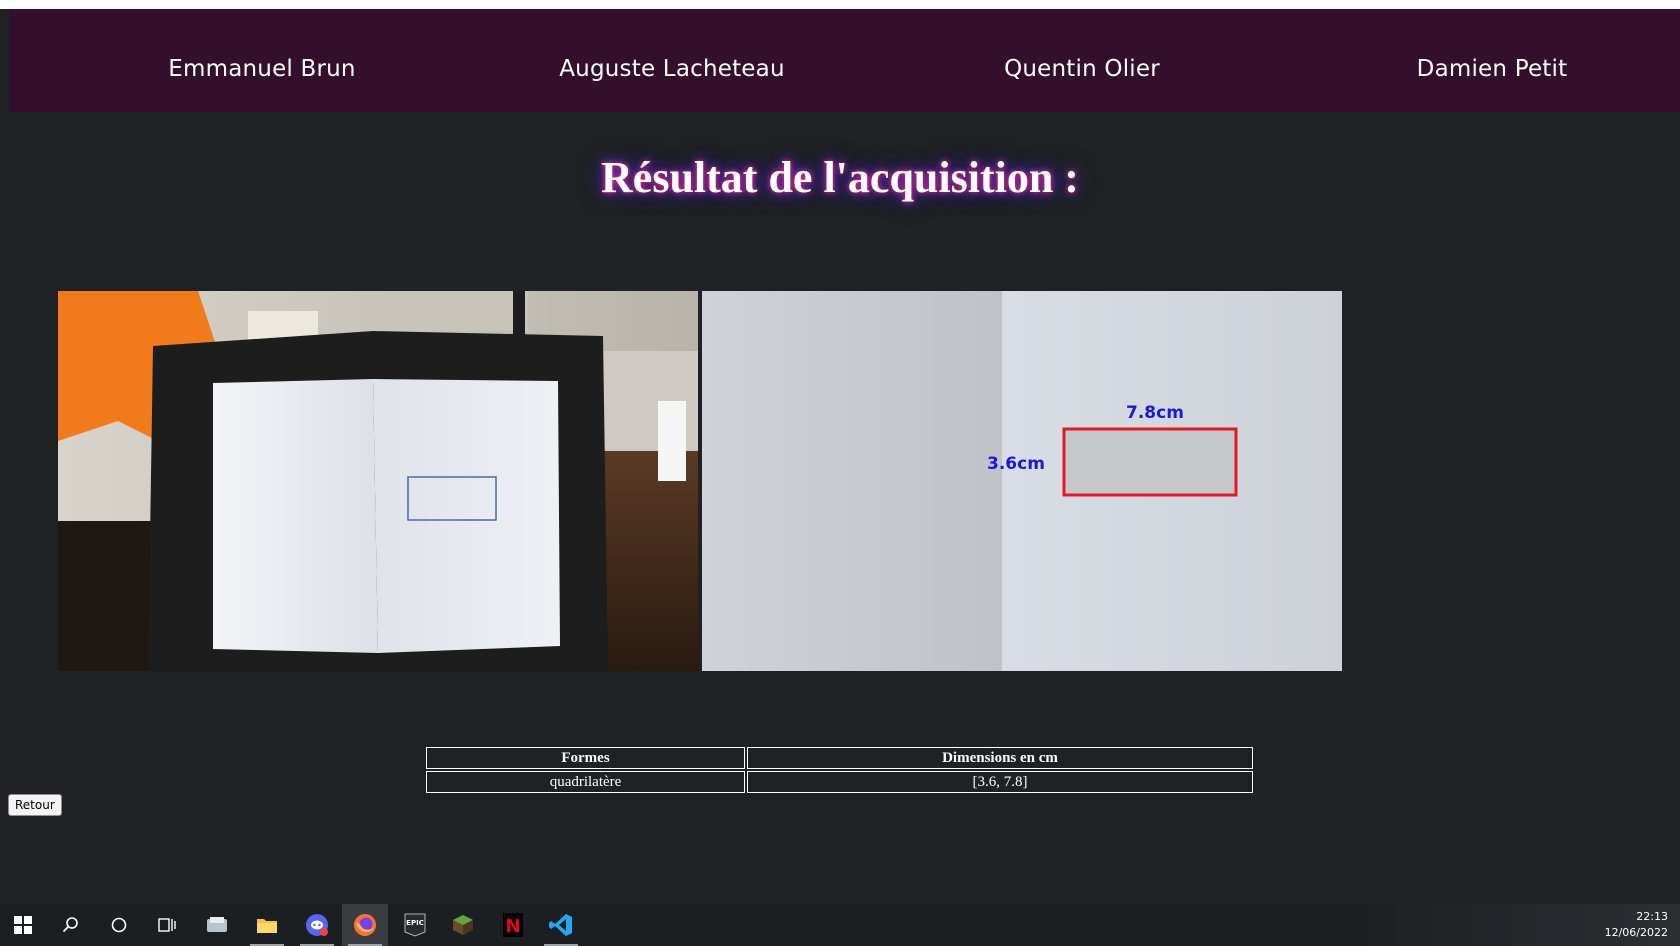 This screenshot has height=946, width=1680. I want to click on clock-date: 12/06/2022, so click(1636, 932).